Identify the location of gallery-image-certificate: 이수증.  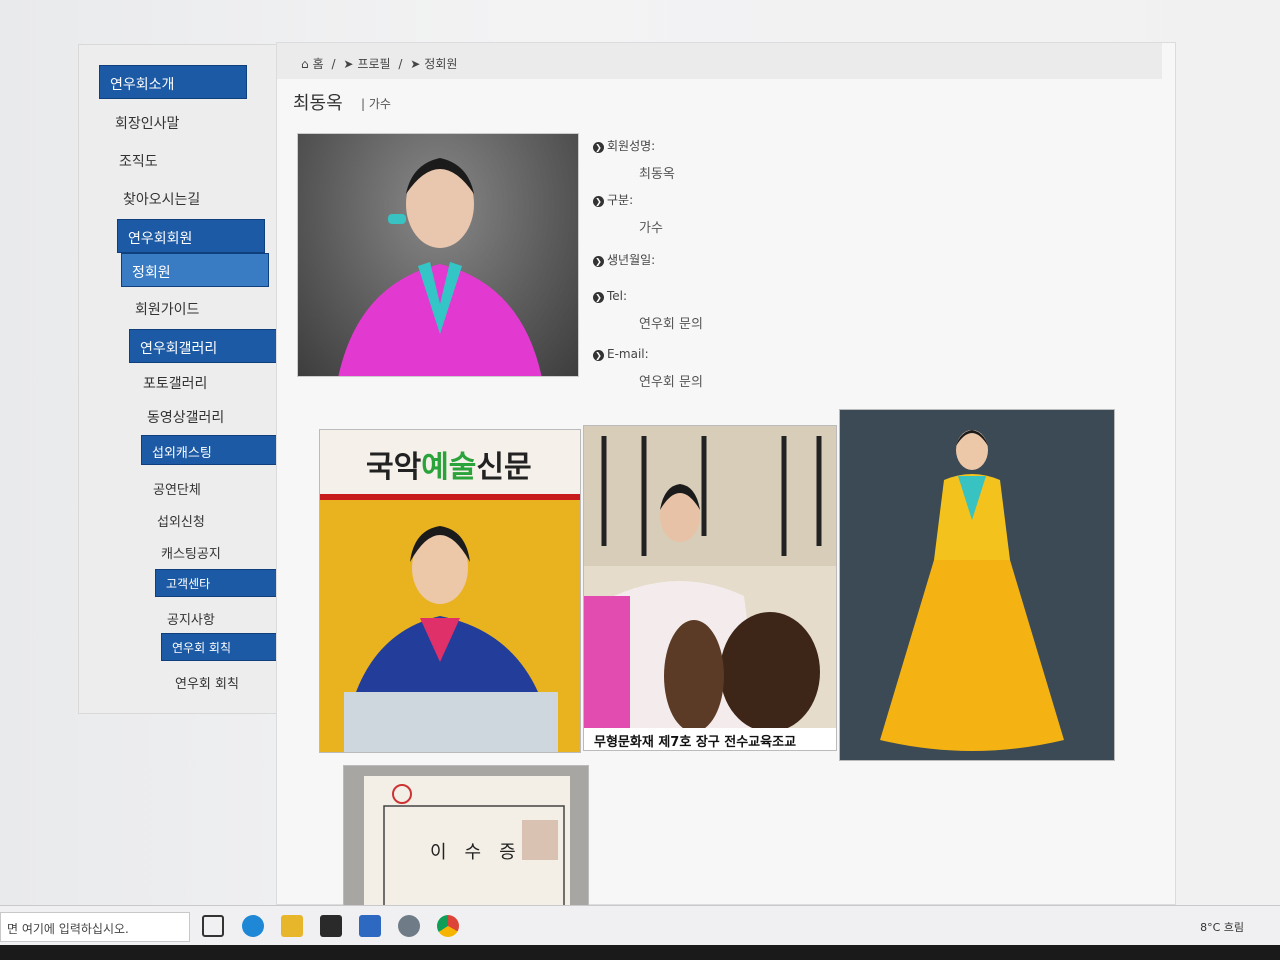
(466, 835).